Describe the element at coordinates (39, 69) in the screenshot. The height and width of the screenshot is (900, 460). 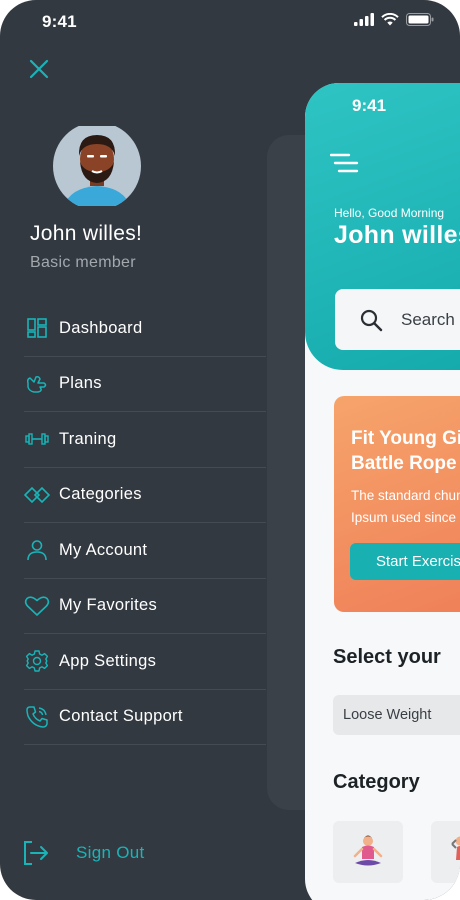
I see `close-icon` at that location.